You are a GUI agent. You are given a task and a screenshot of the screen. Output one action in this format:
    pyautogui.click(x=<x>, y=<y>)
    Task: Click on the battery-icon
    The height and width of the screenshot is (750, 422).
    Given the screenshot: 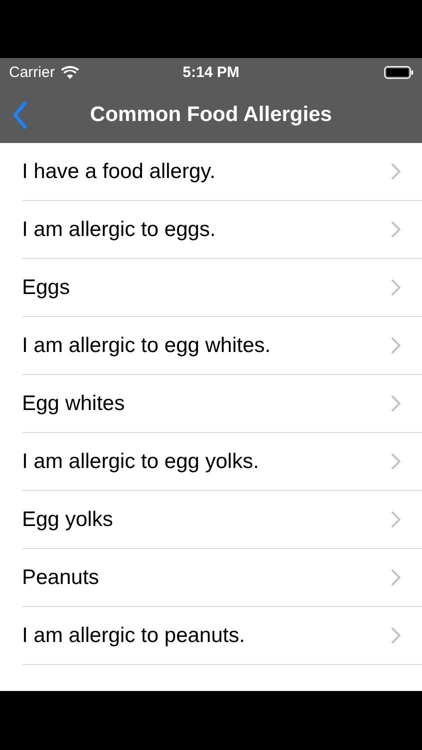 What is the action you would take?
    pyautogui.click(x=399, y=72)
    